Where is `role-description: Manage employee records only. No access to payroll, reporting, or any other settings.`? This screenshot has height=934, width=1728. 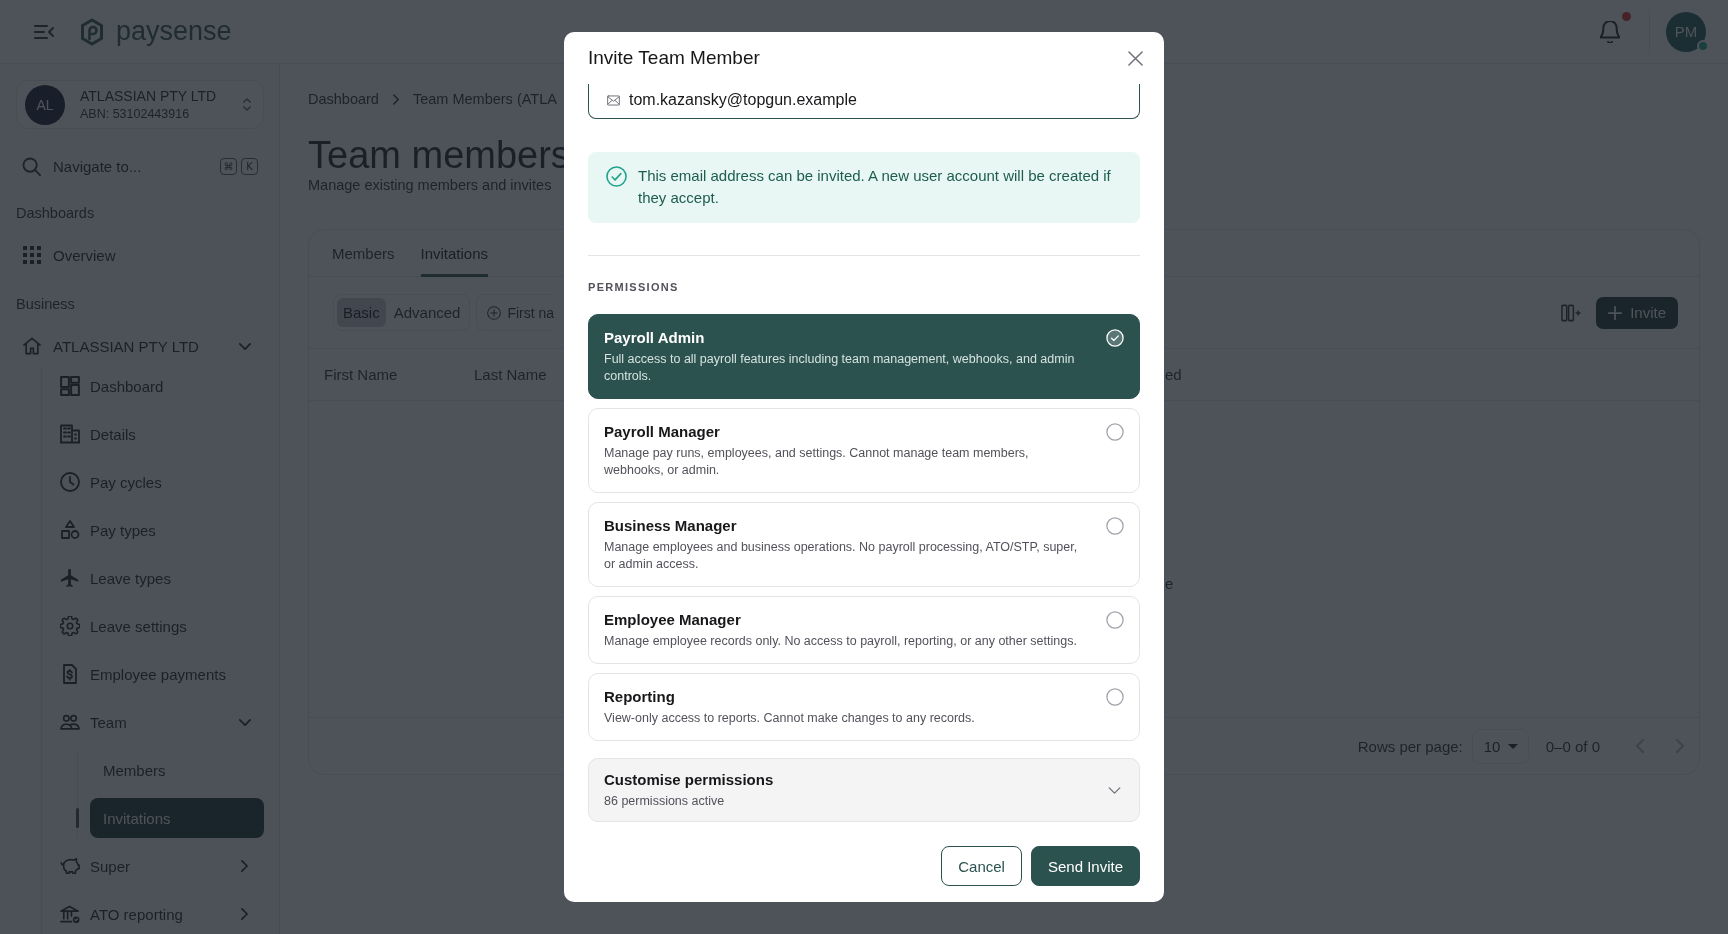 role-description: Manage employee records only. No access to payroll, reporting, or any other settings. is located at coordinates (840, 641).